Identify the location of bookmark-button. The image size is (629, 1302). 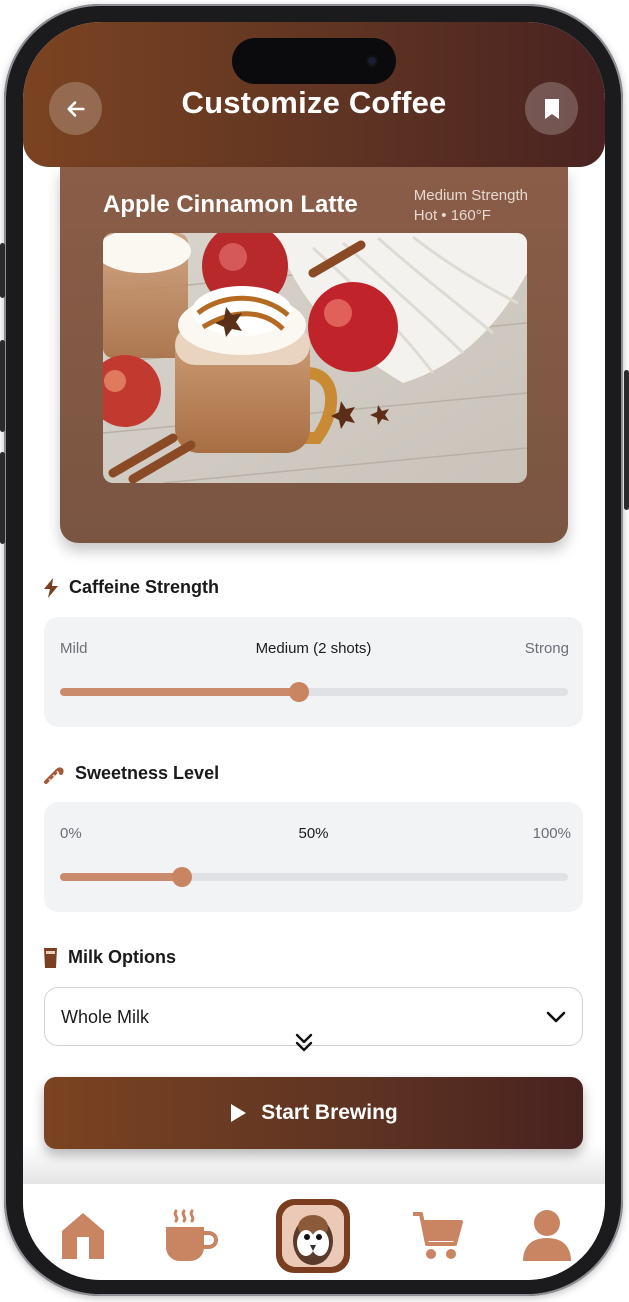
(551, 108).